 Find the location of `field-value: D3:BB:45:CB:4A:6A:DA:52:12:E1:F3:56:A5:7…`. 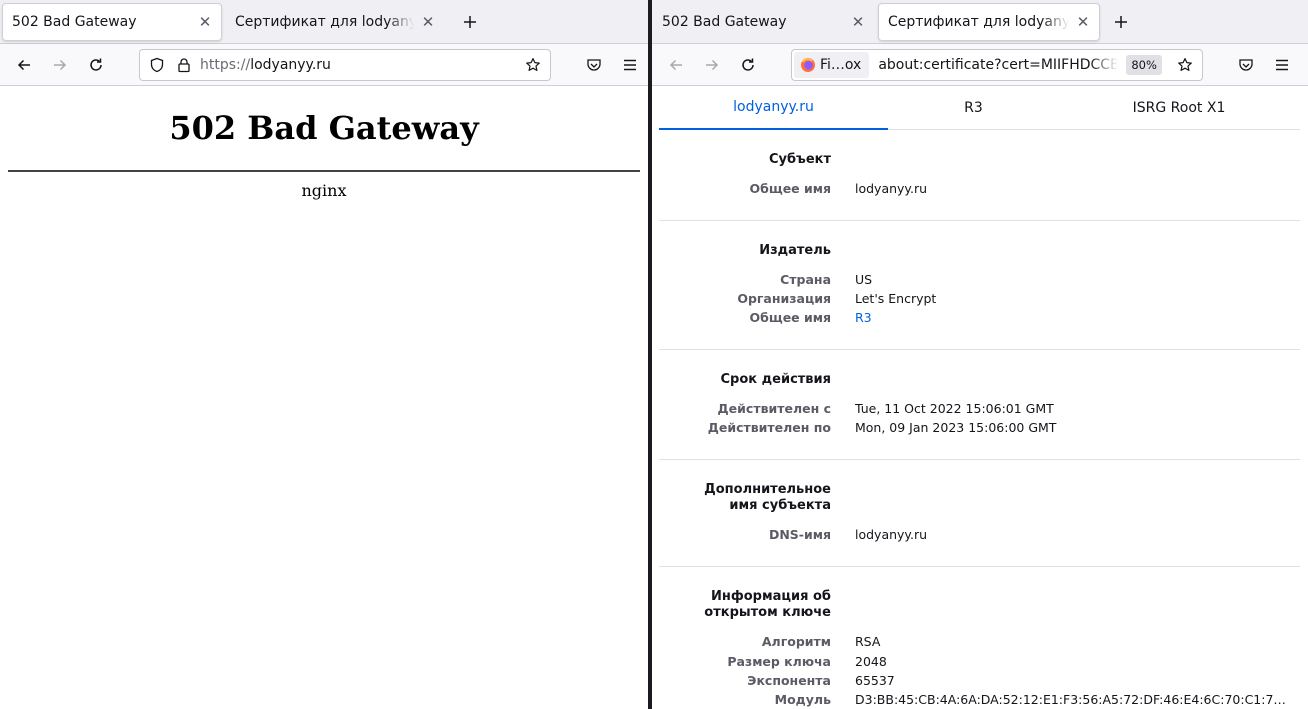

field-value: D3:BB:45:CB:4A:6A:DA:52:12:E1:F3:56:A5:7… is located at coordinates (1070, 699).